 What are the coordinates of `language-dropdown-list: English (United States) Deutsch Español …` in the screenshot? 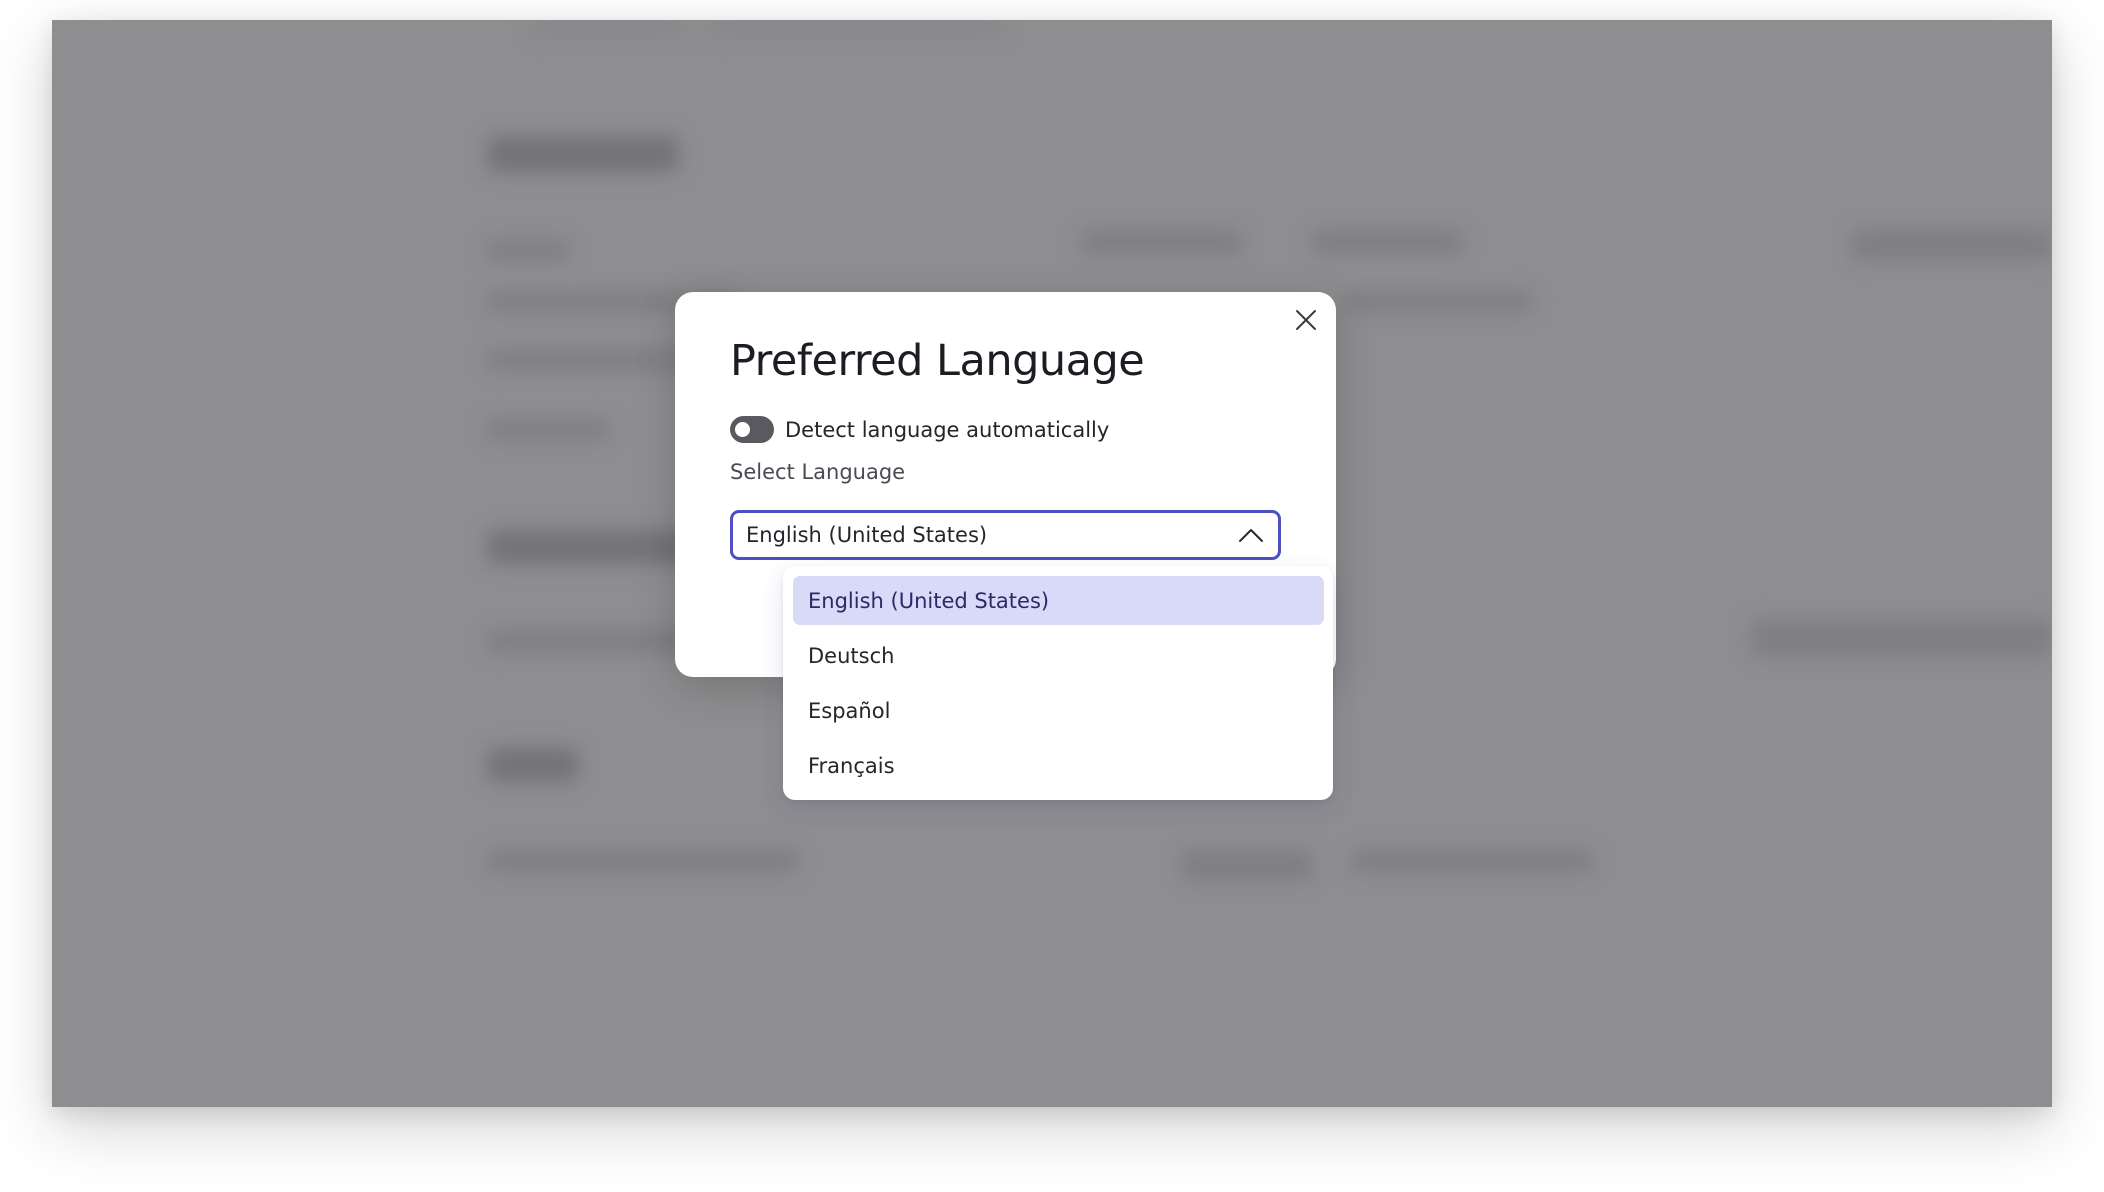 It's located at (1058, 683).